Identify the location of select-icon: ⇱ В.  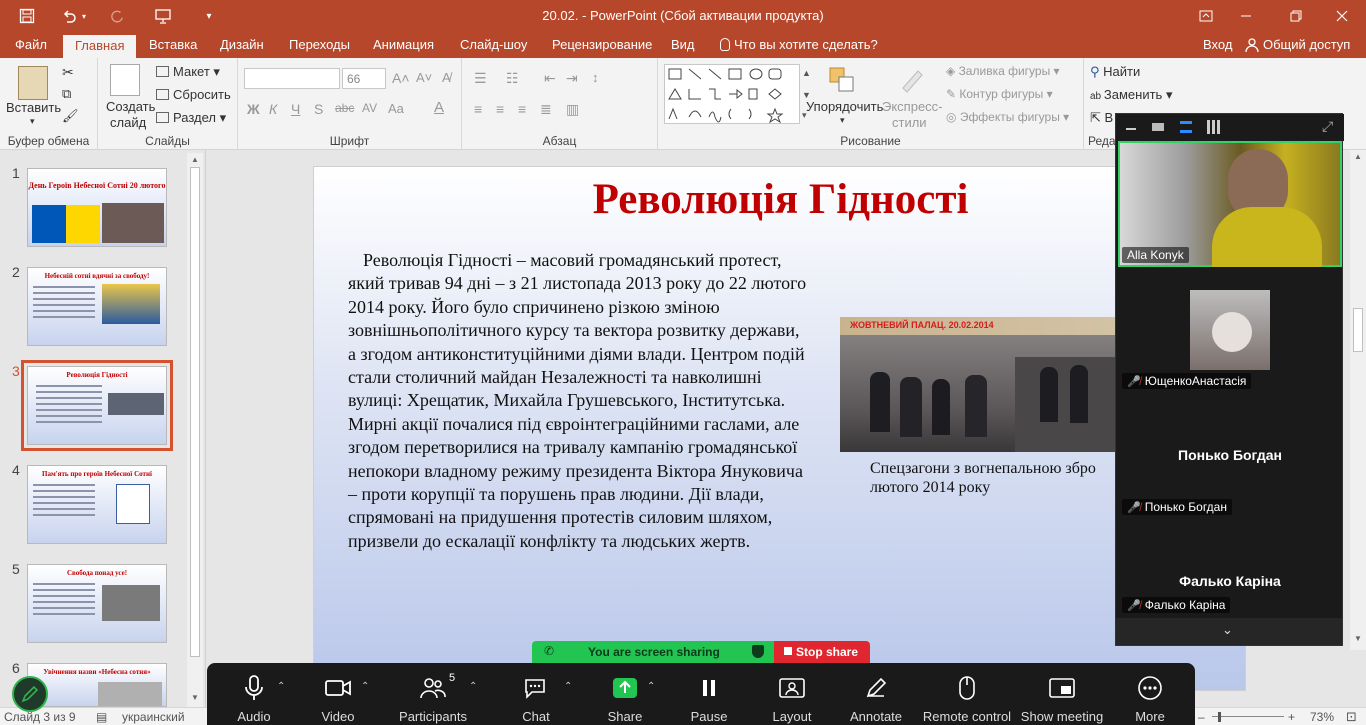
(1101, 118).